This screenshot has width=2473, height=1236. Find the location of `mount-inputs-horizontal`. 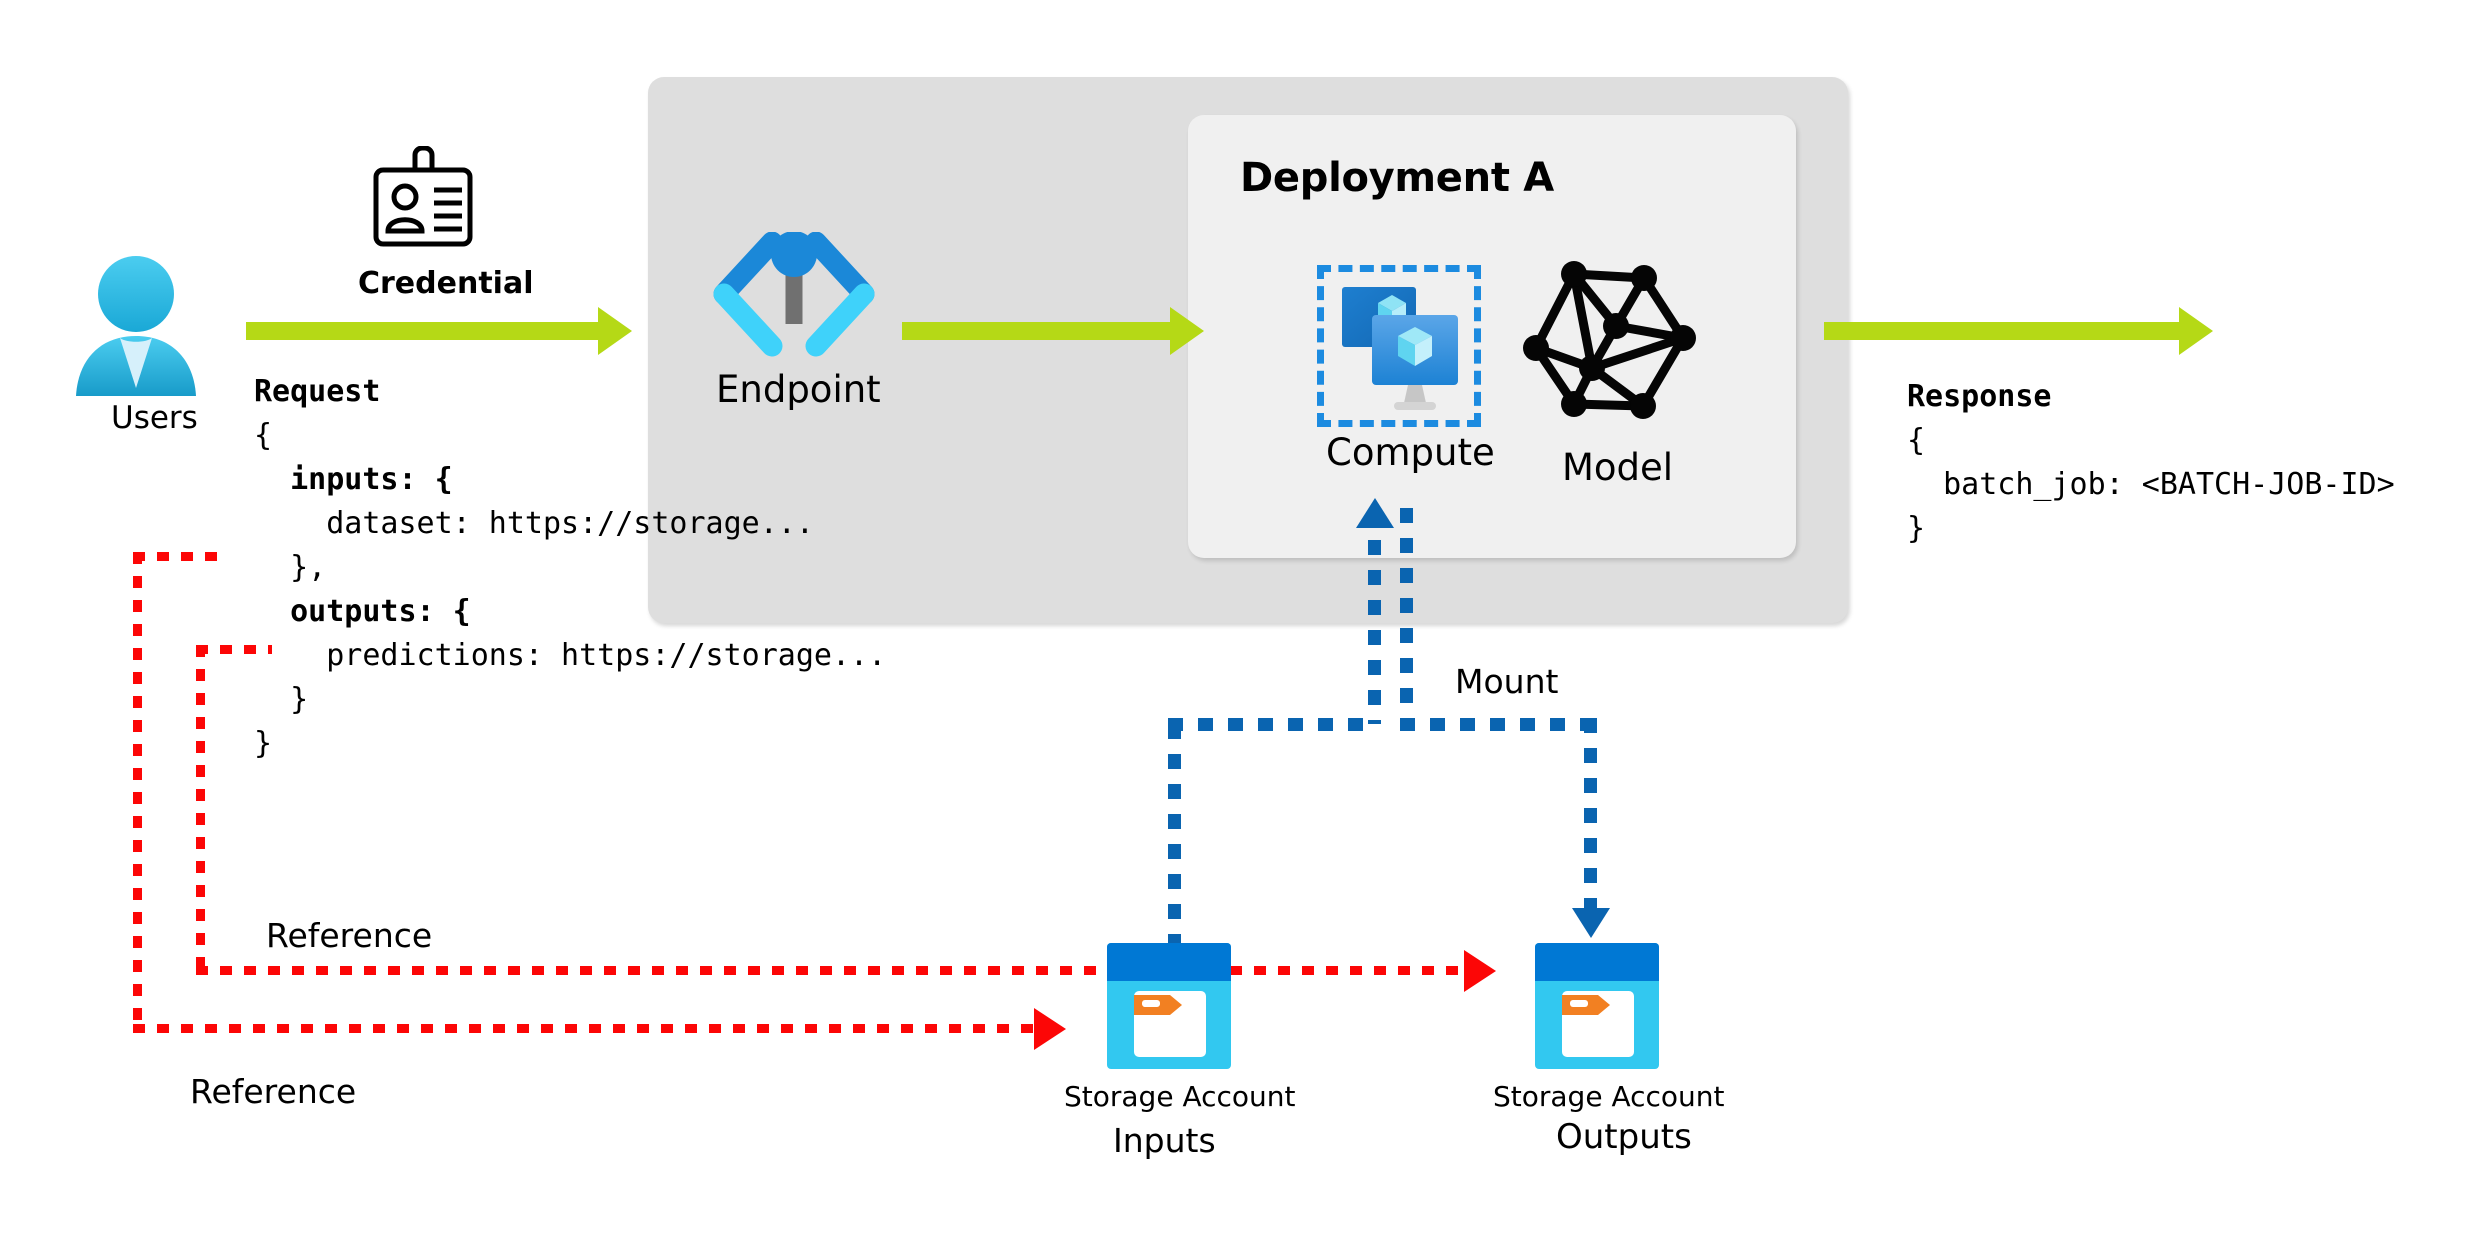

mount-inputs-horizontal is located at coordinates (1271, 724).